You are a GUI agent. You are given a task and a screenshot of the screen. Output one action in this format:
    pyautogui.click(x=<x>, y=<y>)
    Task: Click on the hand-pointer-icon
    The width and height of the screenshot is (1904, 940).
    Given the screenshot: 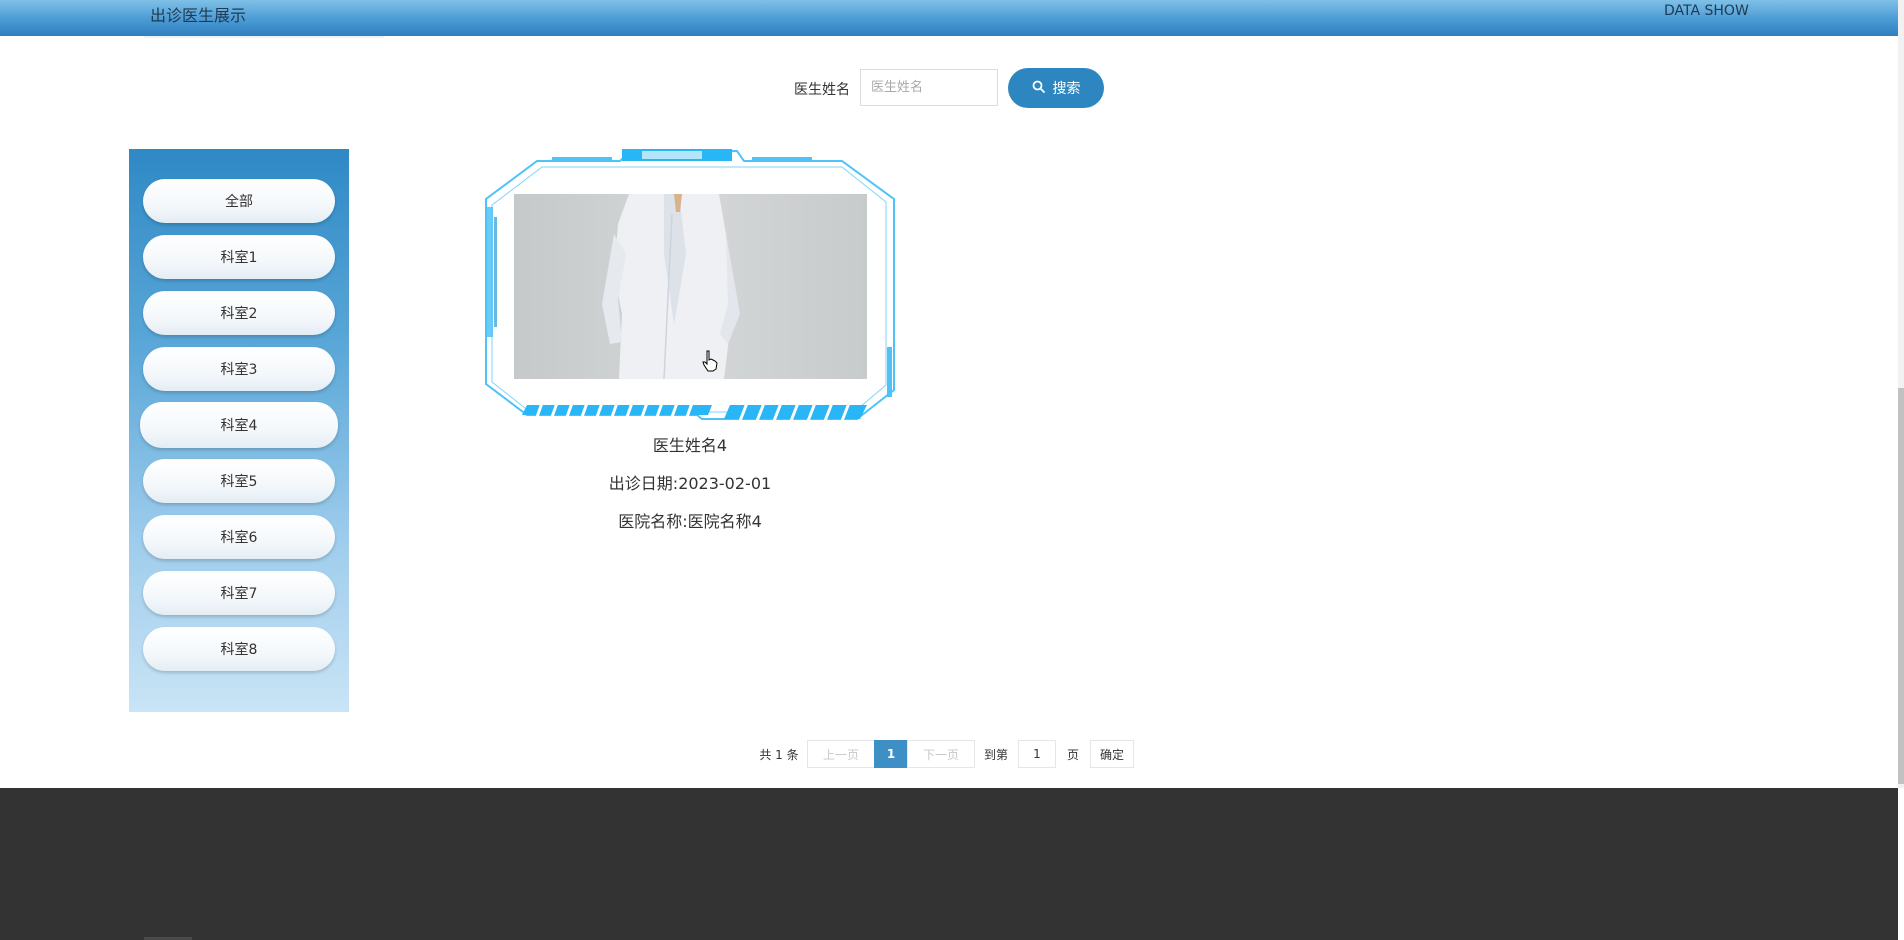 What is the action you would take?
    pyautogui.click(x=710, y=363)
    